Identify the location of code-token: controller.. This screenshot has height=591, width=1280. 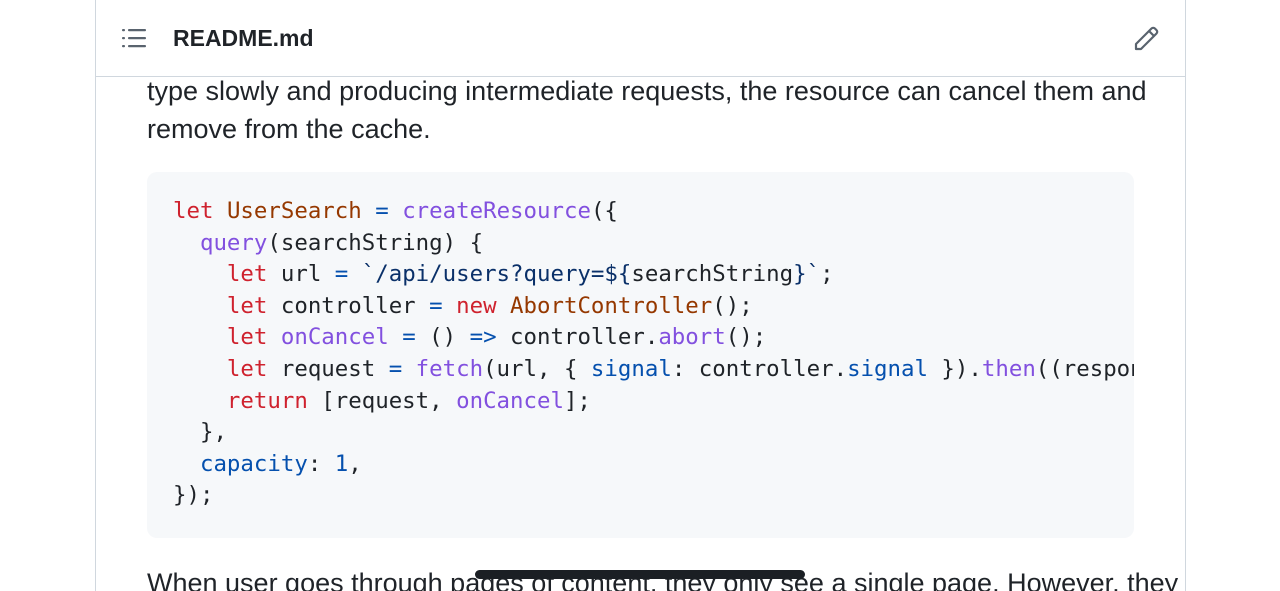
(577, 337).